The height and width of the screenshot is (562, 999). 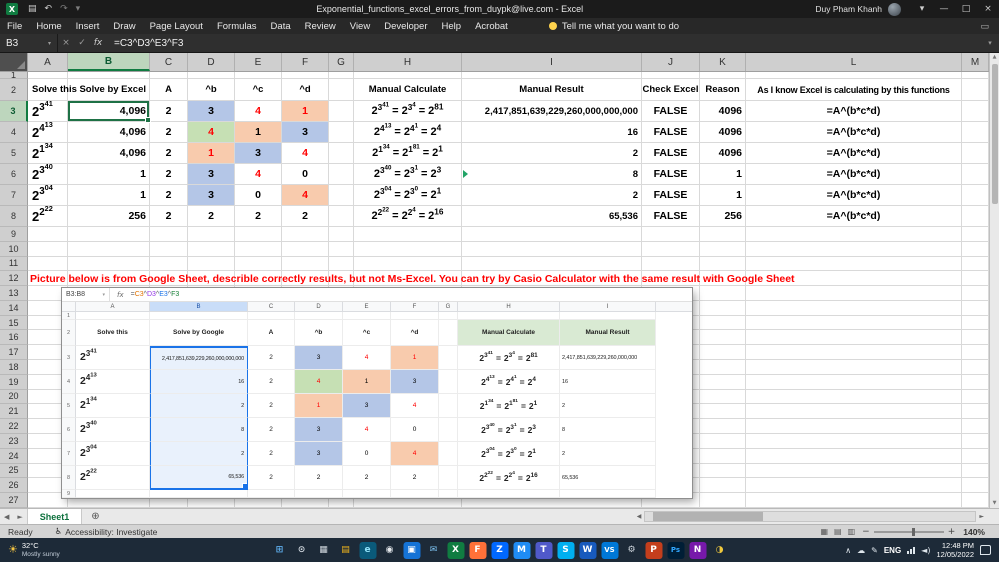 What do you see at coordinates (723, 153) in the screenshot?
I see `cell-K5: 4096` at bounding box center [723, 153].